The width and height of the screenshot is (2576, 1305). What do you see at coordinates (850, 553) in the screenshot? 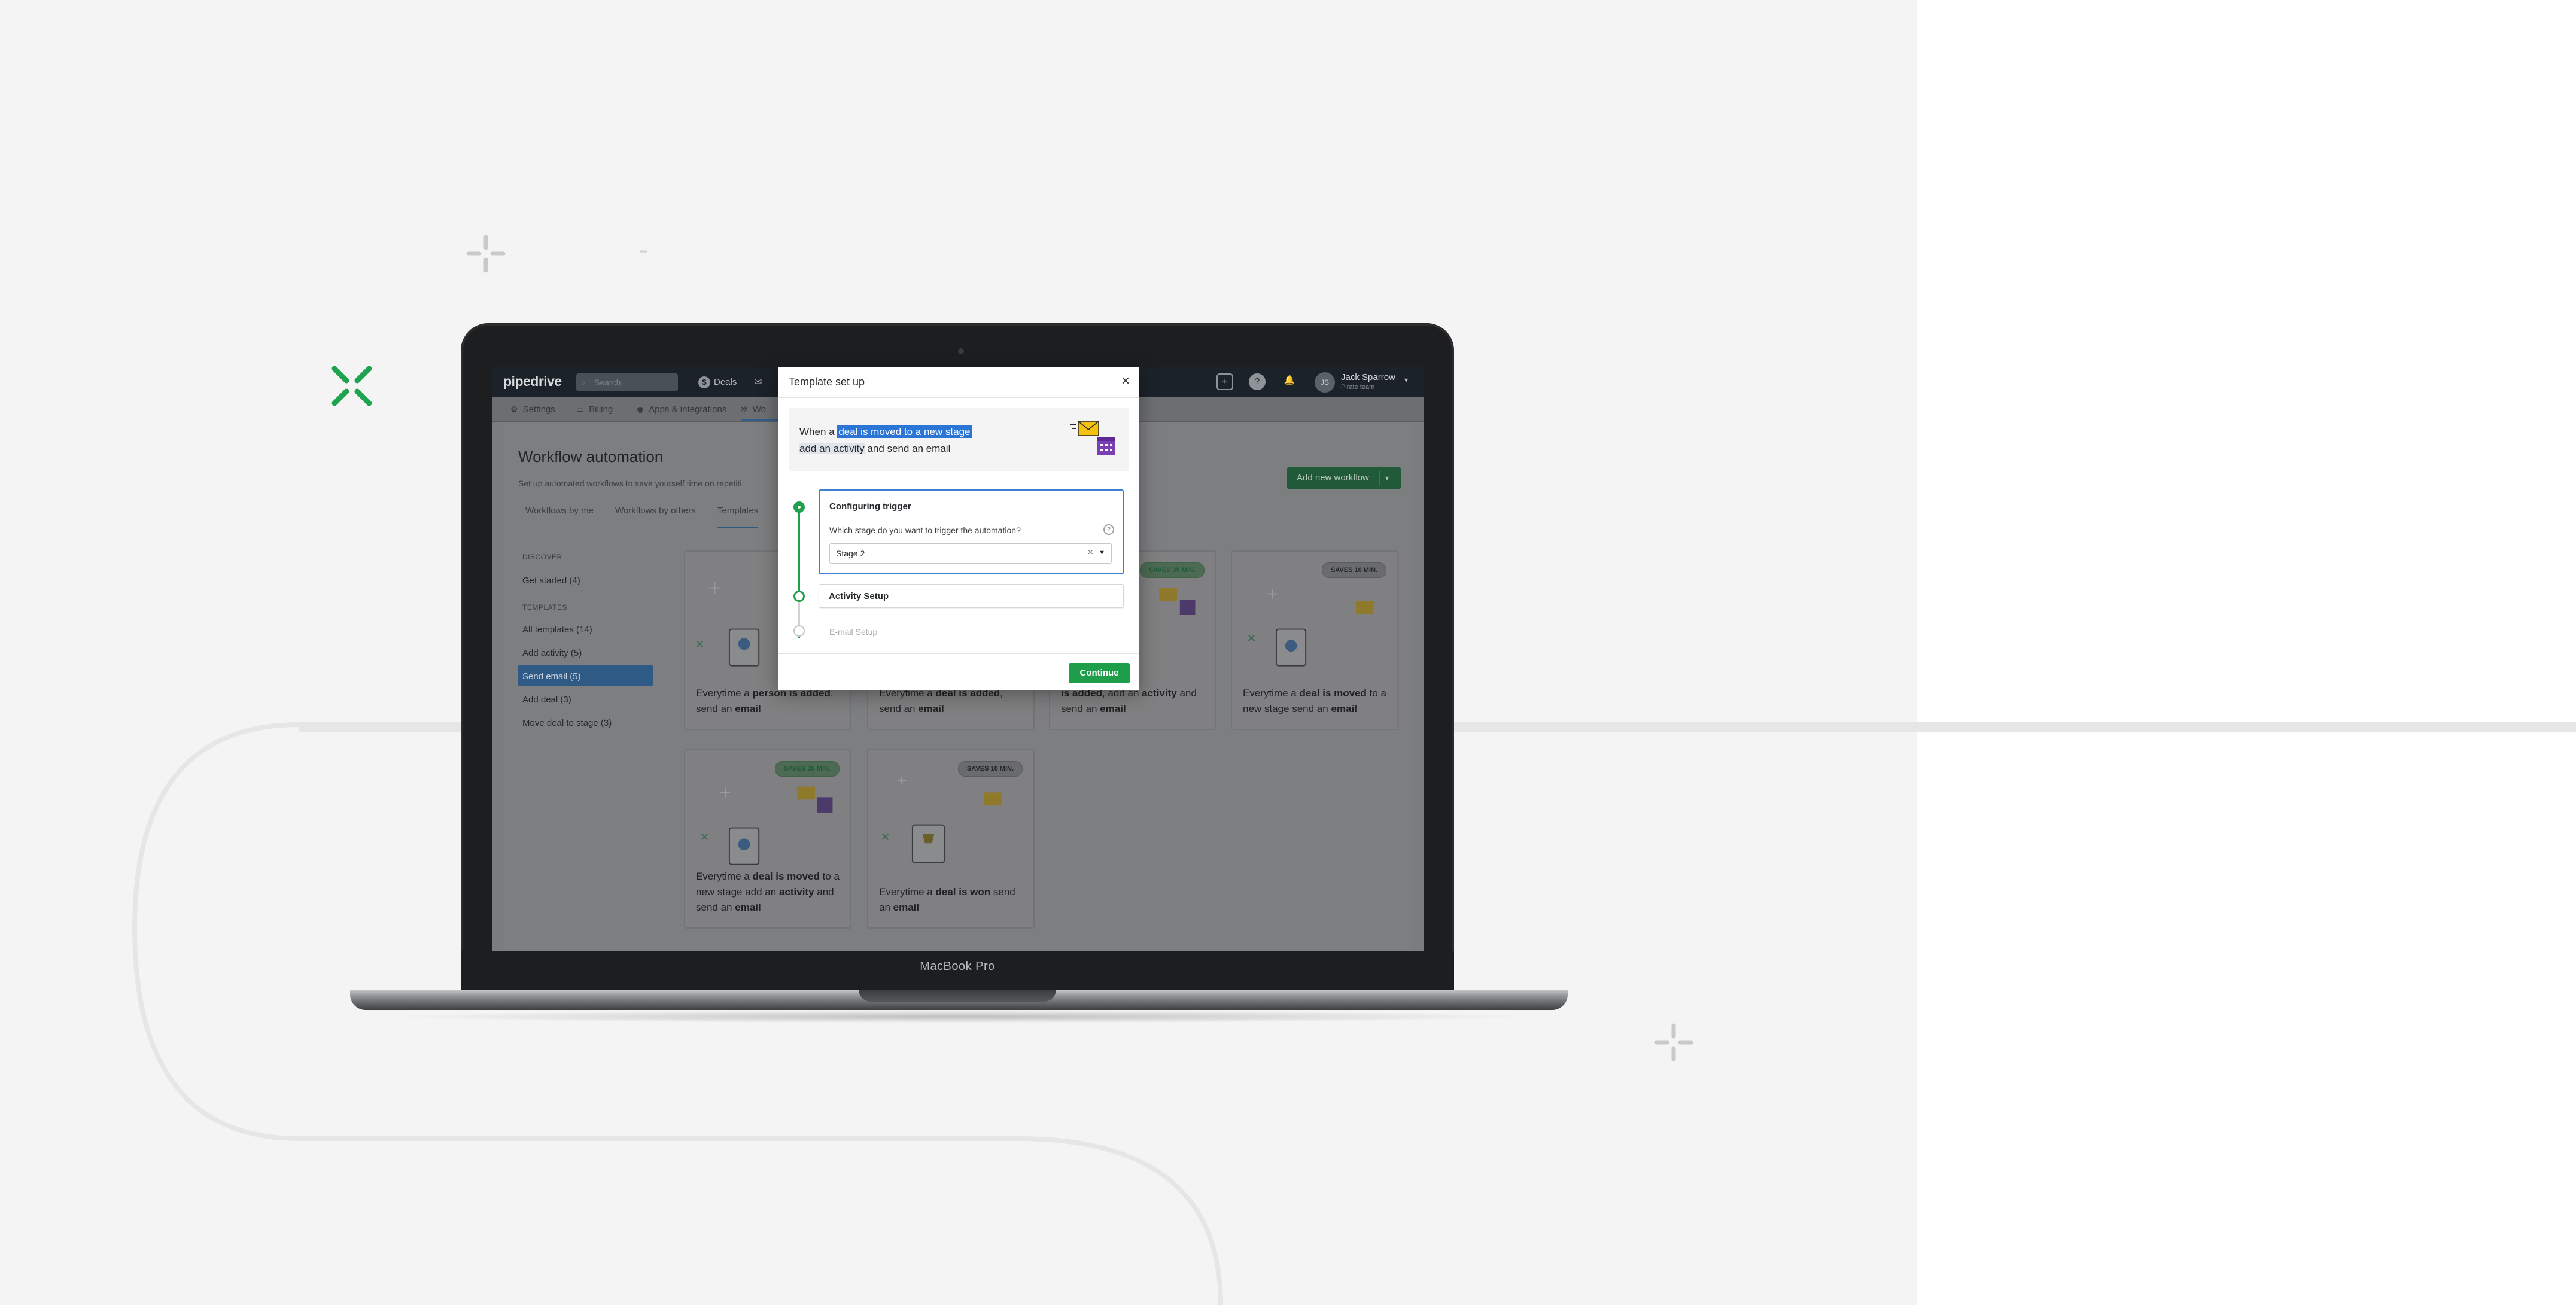
I see `stage-select-value: Stage 2` at bounding box center [850, 553].